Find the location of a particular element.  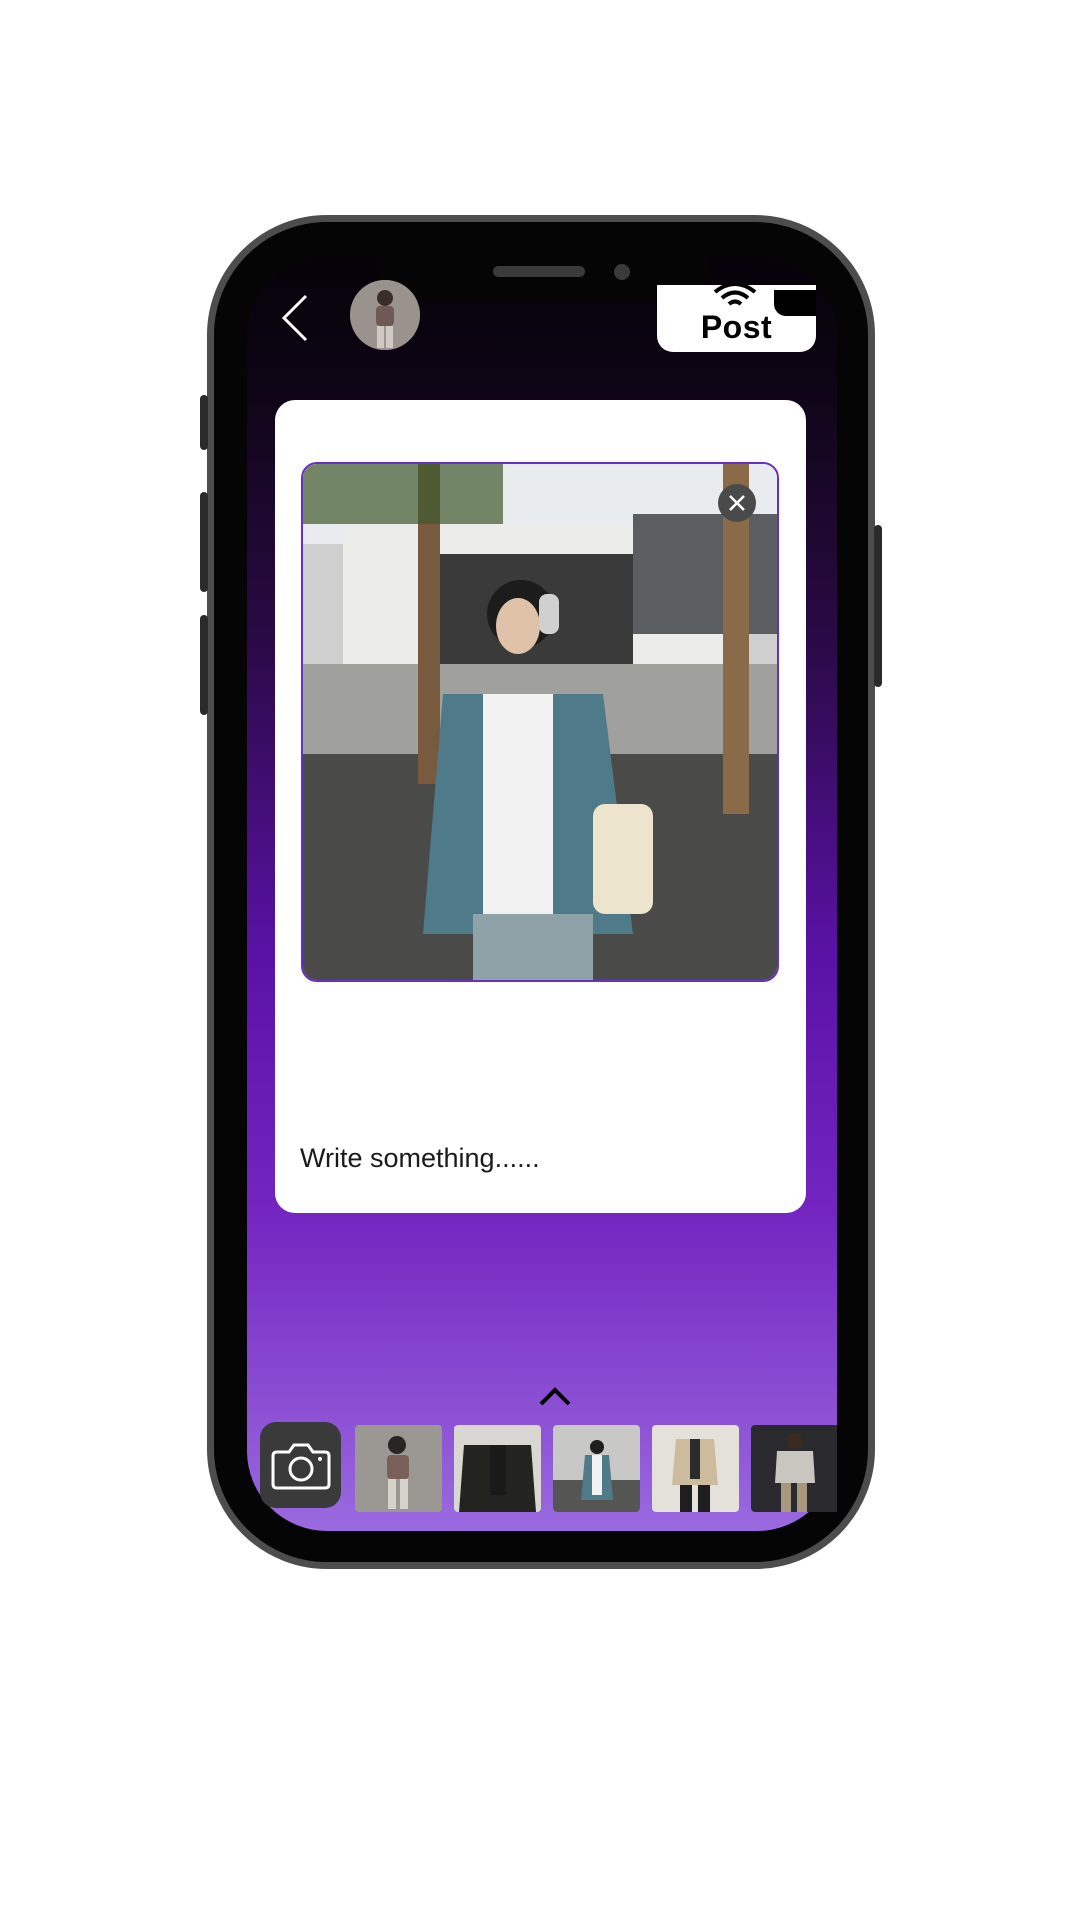

camera-icon is located at coordinates (300, 1466).